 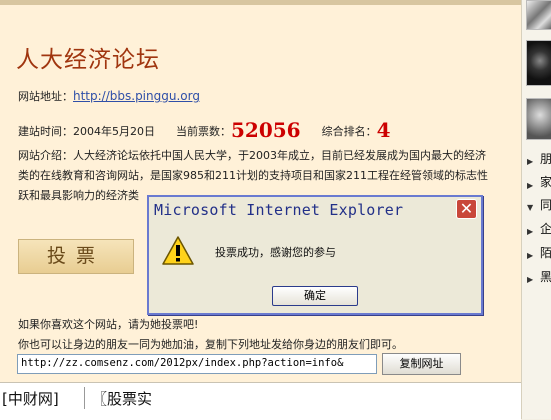 I want to click on sidebar-item: 同, so click(x=545, y=204).